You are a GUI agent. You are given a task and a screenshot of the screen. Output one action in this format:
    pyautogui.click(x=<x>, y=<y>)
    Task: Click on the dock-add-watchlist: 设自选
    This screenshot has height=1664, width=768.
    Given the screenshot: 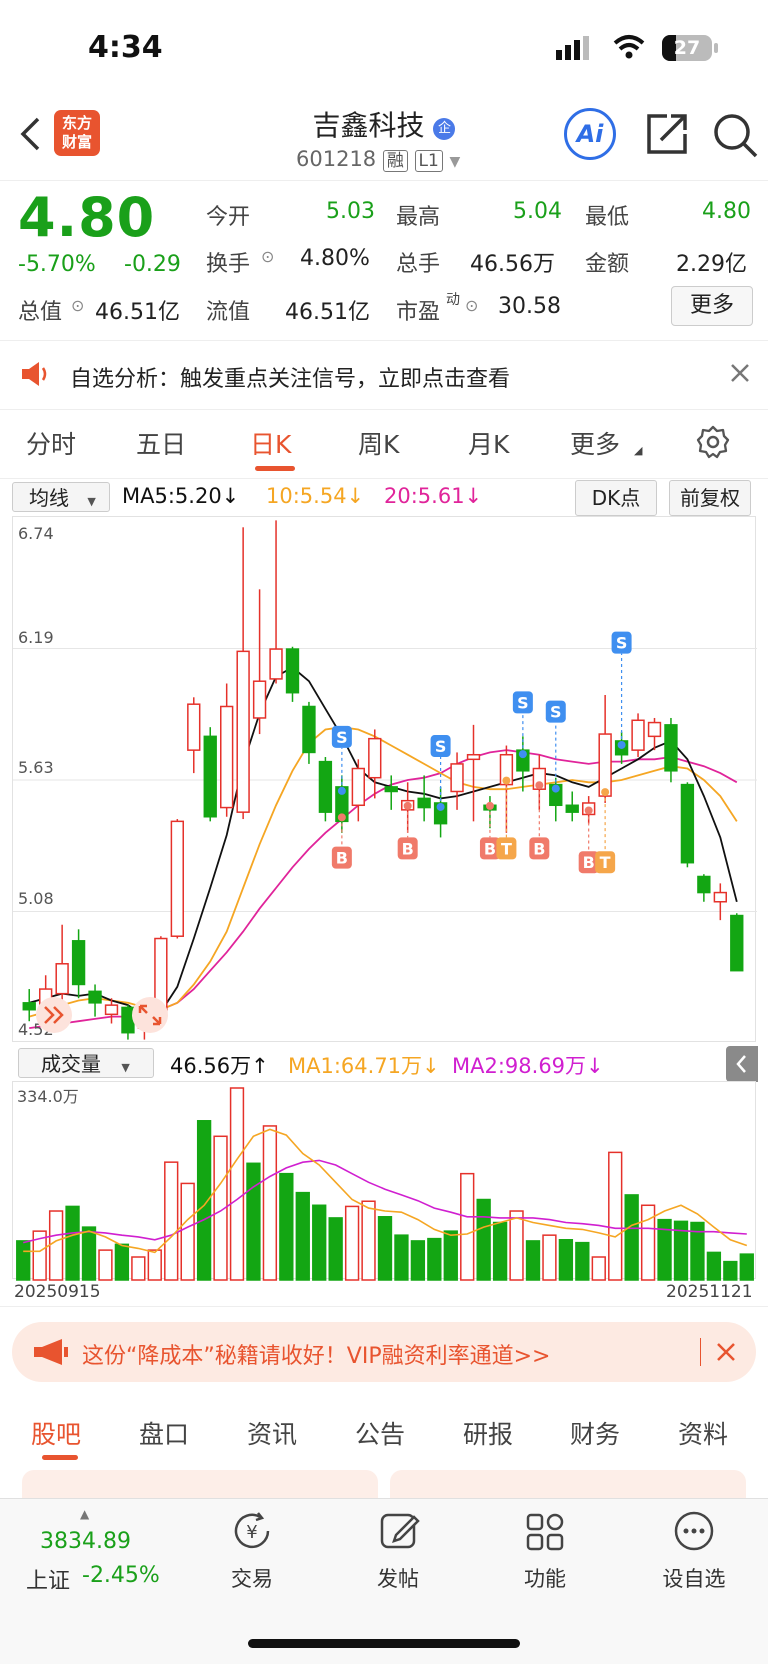 What is the action you would take?
    pyautogui.click(x=694, y=1578)
    